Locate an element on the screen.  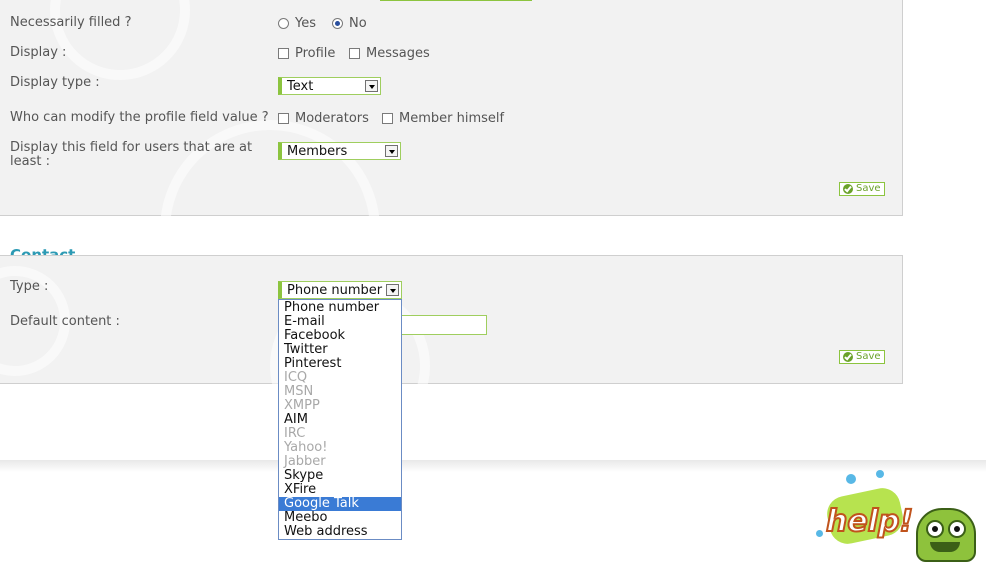
checkbox-messages-label: Messages is located at coordinates (398, 53).